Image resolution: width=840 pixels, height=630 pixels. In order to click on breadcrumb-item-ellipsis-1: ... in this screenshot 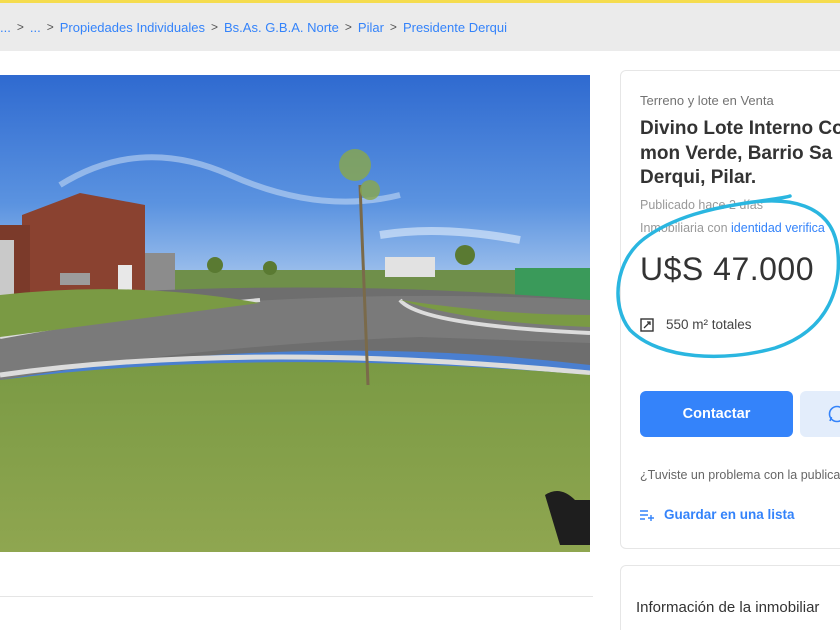, I will do `click(5, 27)`.